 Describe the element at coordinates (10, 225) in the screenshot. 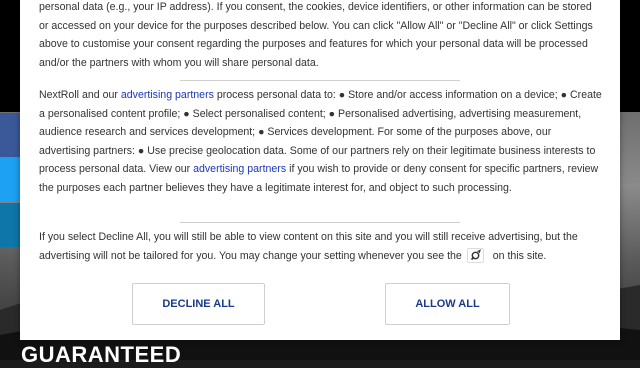

I see `linkedin-share-button` at that location.